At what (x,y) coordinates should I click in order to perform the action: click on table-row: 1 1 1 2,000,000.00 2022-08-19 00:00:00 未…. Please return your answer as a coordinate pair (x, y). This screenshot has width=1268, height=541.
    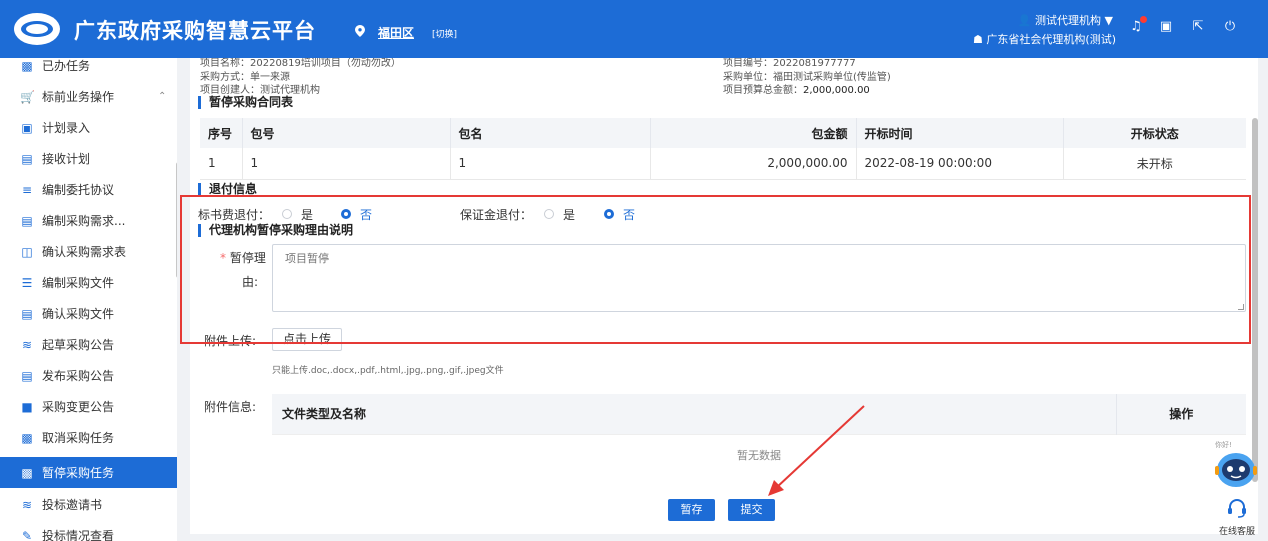
    Looking at the image, I should click on (723, 164).